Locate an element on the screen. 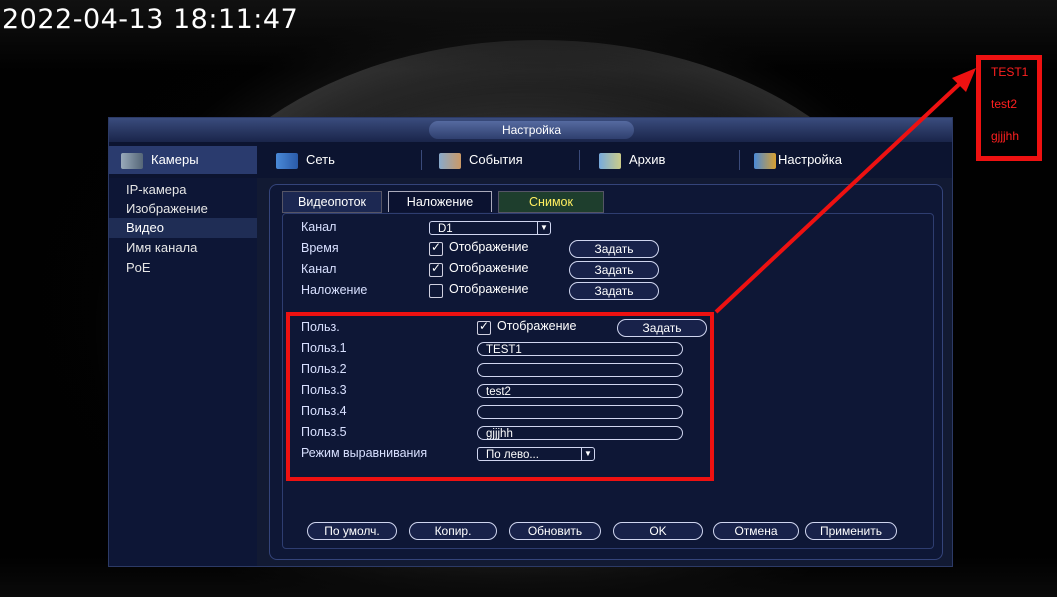 The width and height of the screenshot is (1057, 597). tab-snapshot: Снимок is located at coordinates (551, 202).